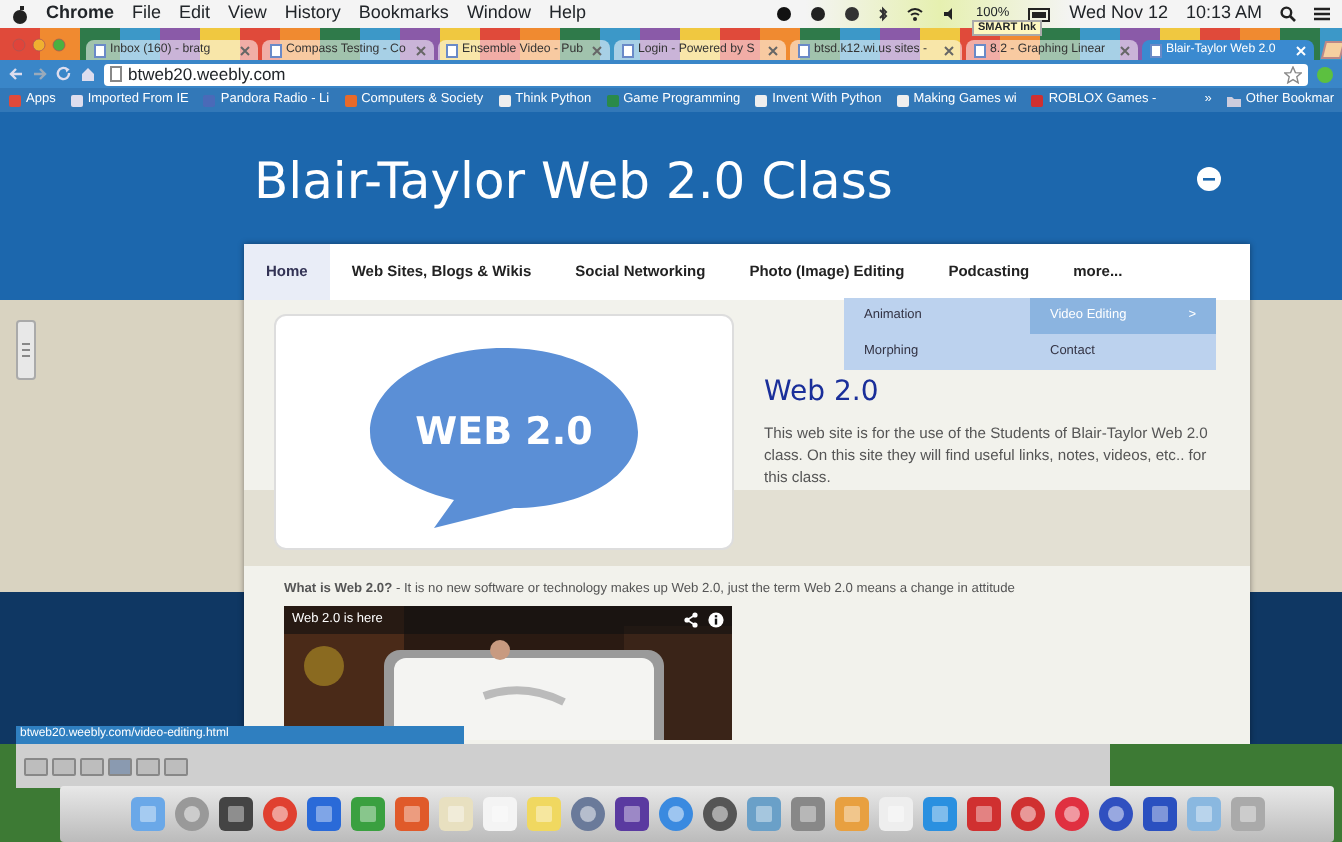 This screenshot has height=842, width=1342. What do you see at coordinates (706, 74) in the screenshot?
I see `address-bar: btweb20.weebly.com` at bounding box center [706, 74].